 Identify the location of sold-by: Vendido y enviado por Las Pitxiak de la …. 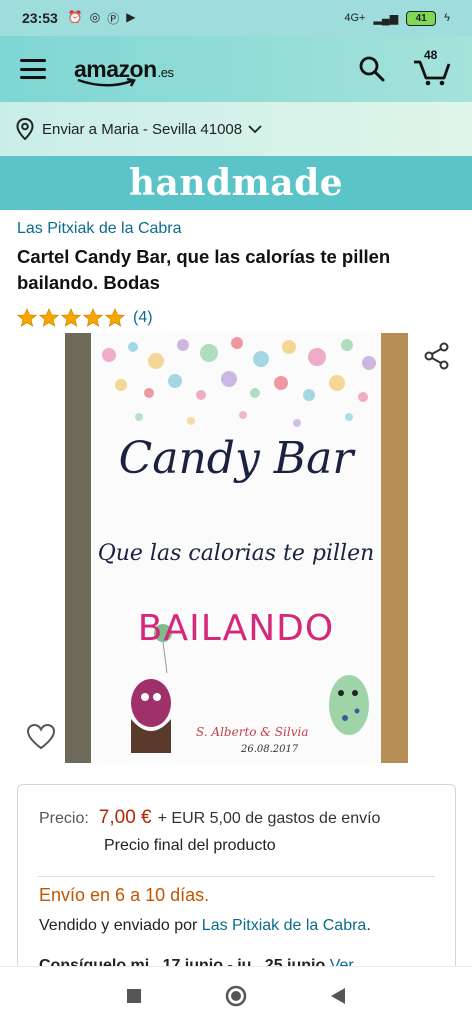
(205, 926).